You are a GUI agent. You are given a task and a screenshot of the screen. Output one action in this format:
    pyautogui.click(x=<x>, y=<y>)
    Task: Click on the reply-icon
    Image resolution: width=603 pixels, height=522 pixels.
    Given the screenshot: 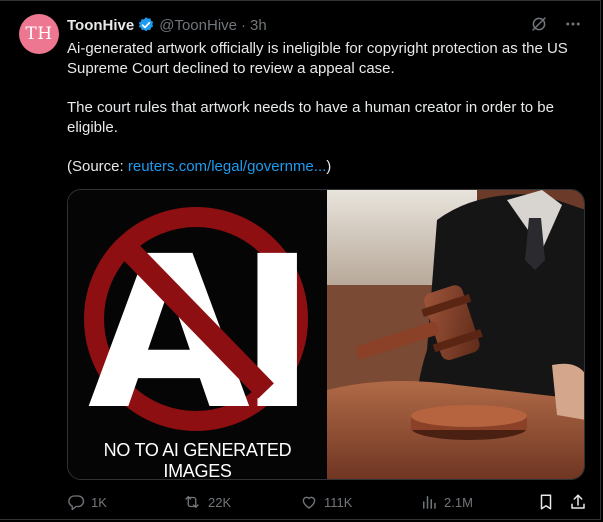 What is the action you would take?
    pyautogui.click(x=76, y=502)
    